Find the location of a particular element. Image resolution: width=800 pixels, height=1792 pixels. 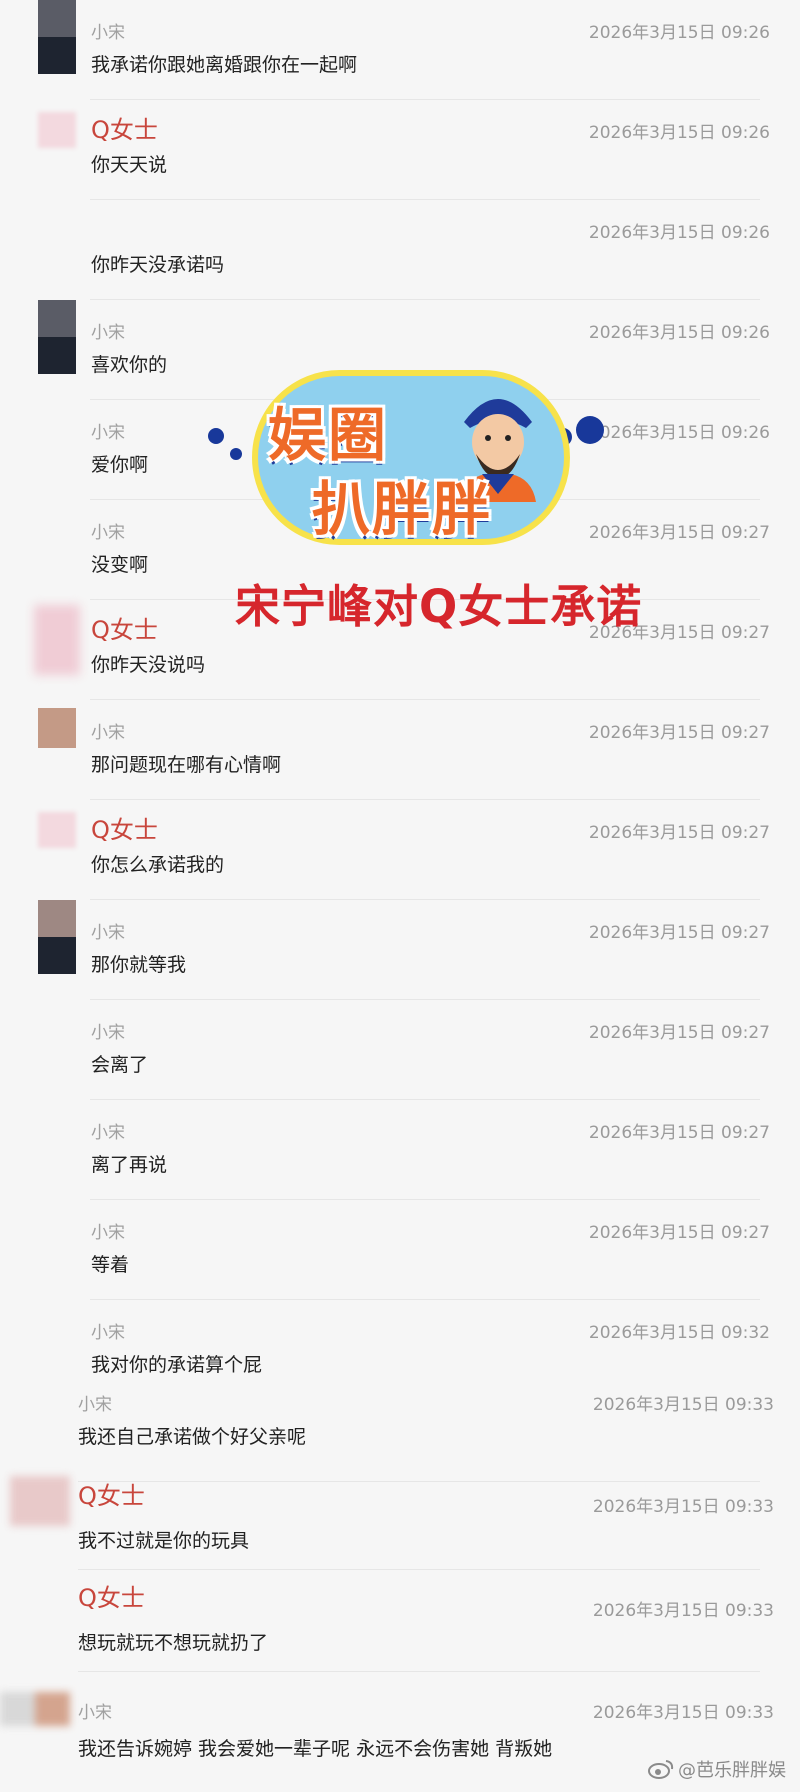

message-text: 你昨天没承诺吗 is located at coordinates (158, 265).